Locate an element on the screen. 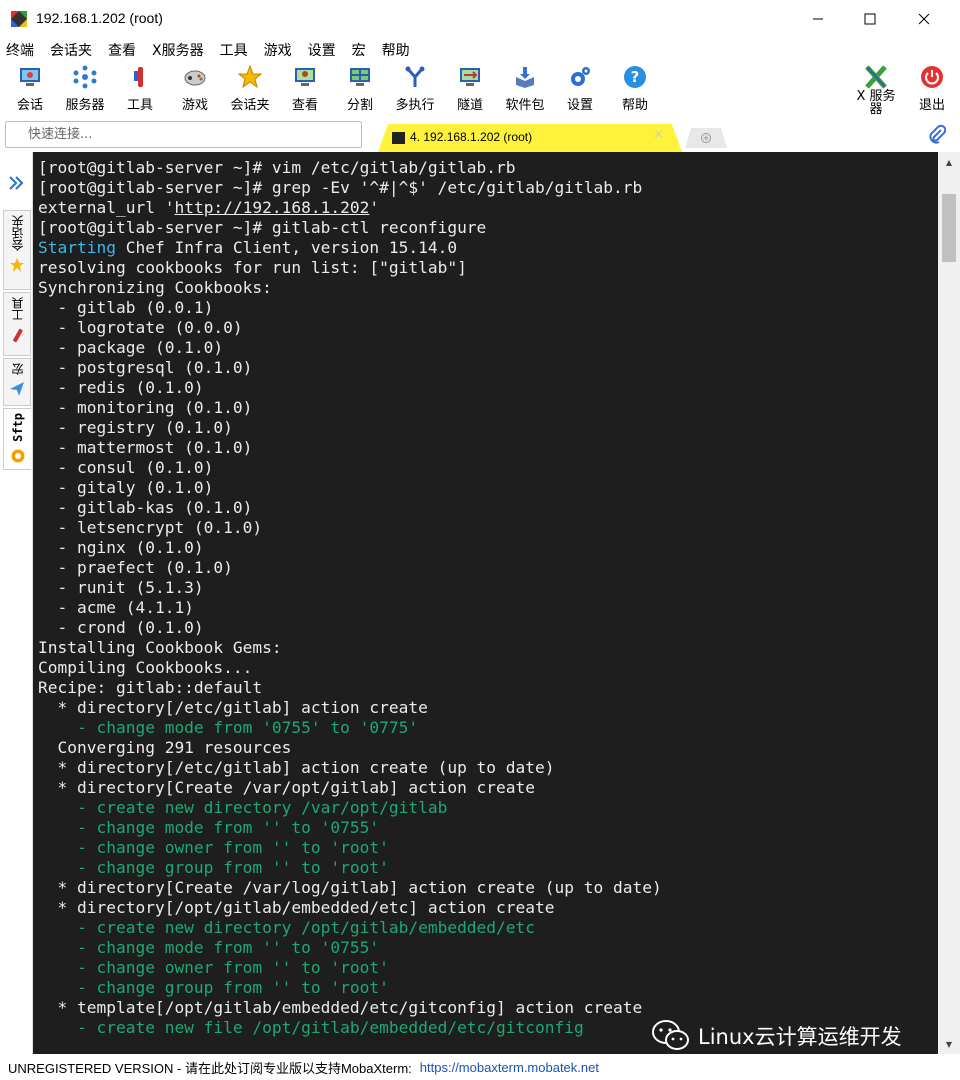 The height and width of the screenshot is (1080, 960). tools-icon is located at coordinates (140, 77).